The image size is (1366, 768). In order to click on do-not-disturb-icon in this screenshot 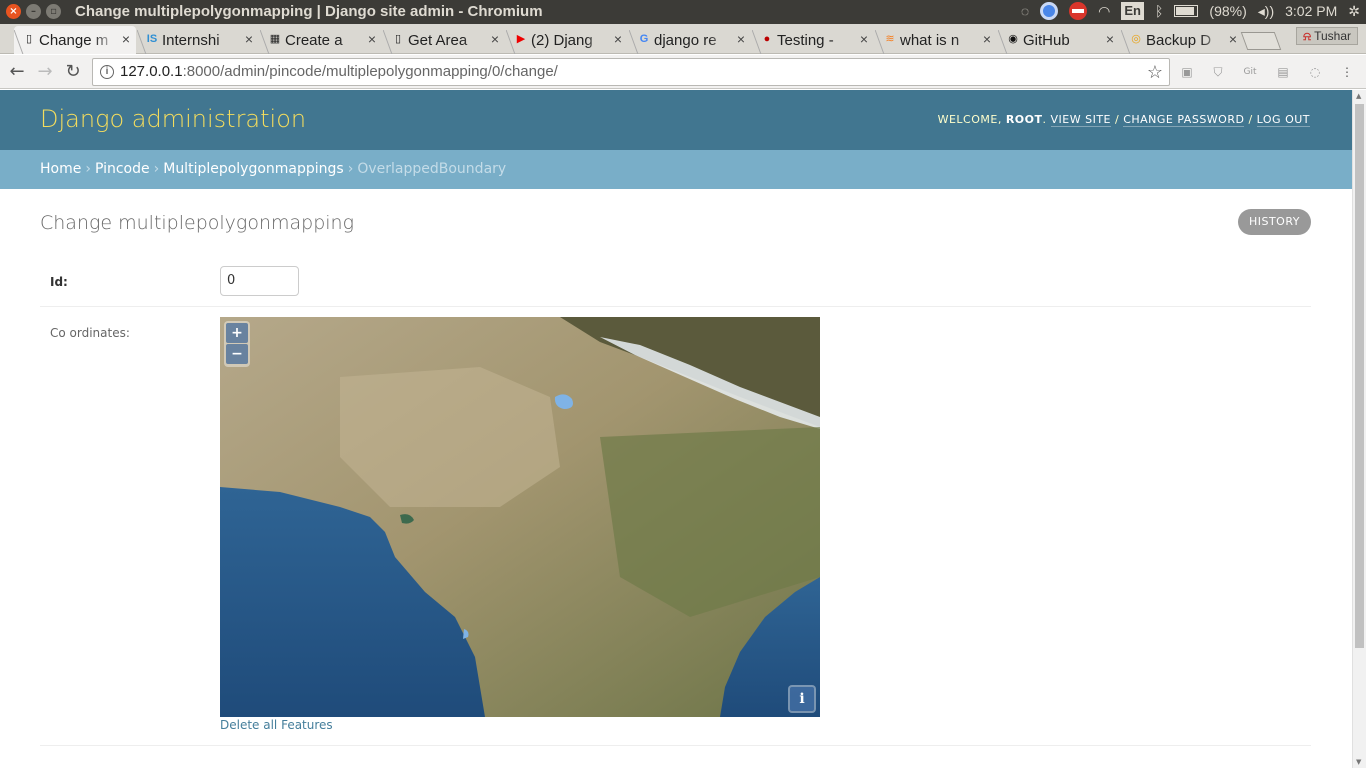, I will do `click(1078, 11)`.